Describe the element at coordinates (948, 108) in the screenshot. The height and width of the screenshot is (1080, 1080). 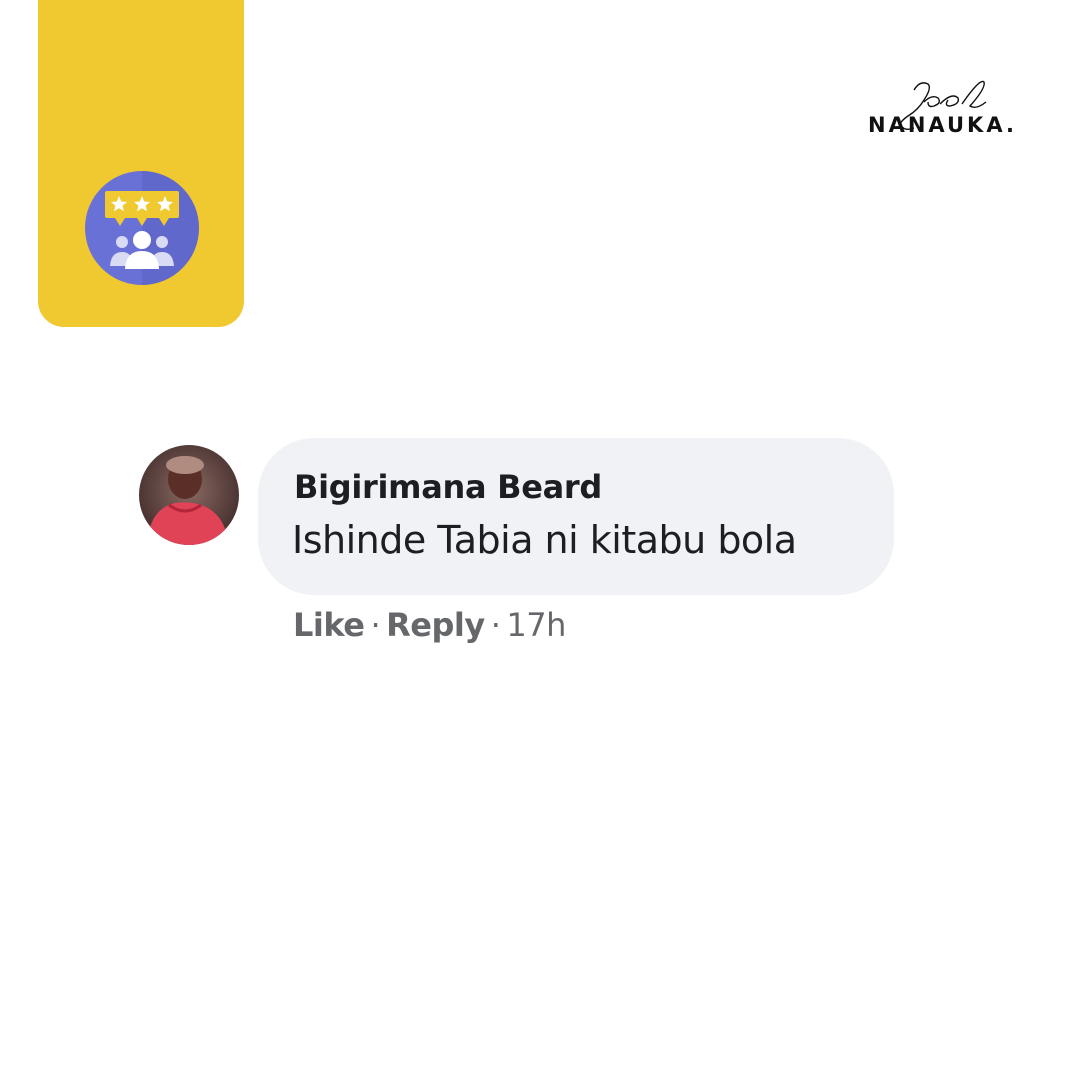
I see `brand-logo: NANAUKA.` at that location.